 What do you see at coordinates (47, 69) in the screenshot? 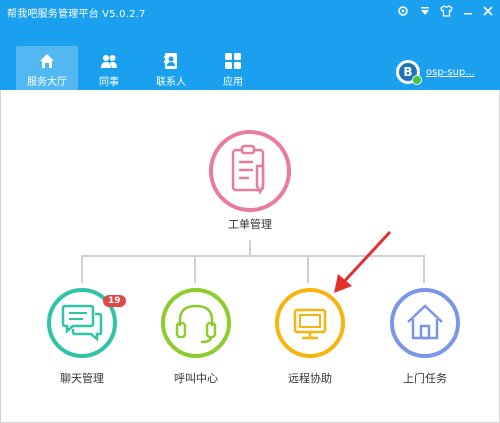
I see `nav-service-hall: 服务大厅` at bounding box center [47, 69].